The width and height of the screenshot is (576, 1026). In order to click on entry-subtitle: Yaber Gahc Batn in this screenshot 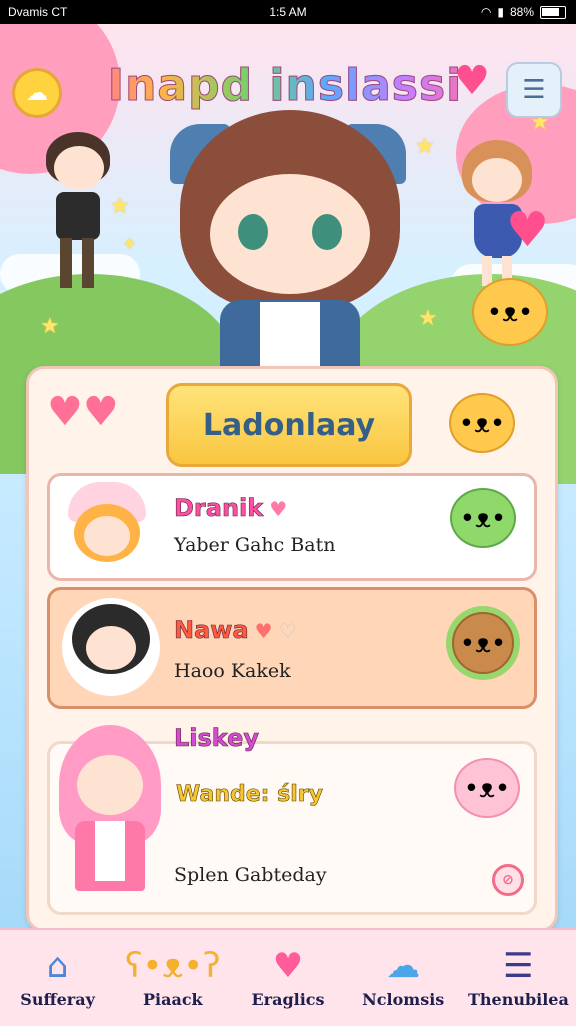, I will do `click(255, 545)`.